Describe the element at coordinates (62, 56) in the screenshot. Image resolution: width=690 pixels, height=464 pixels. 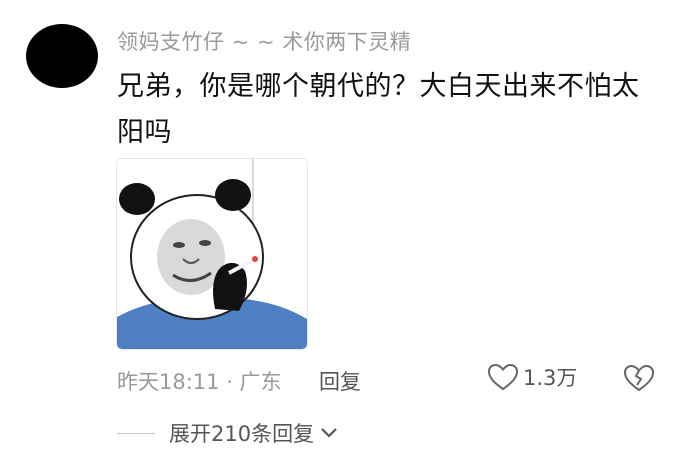
I see `avatar` at that location.